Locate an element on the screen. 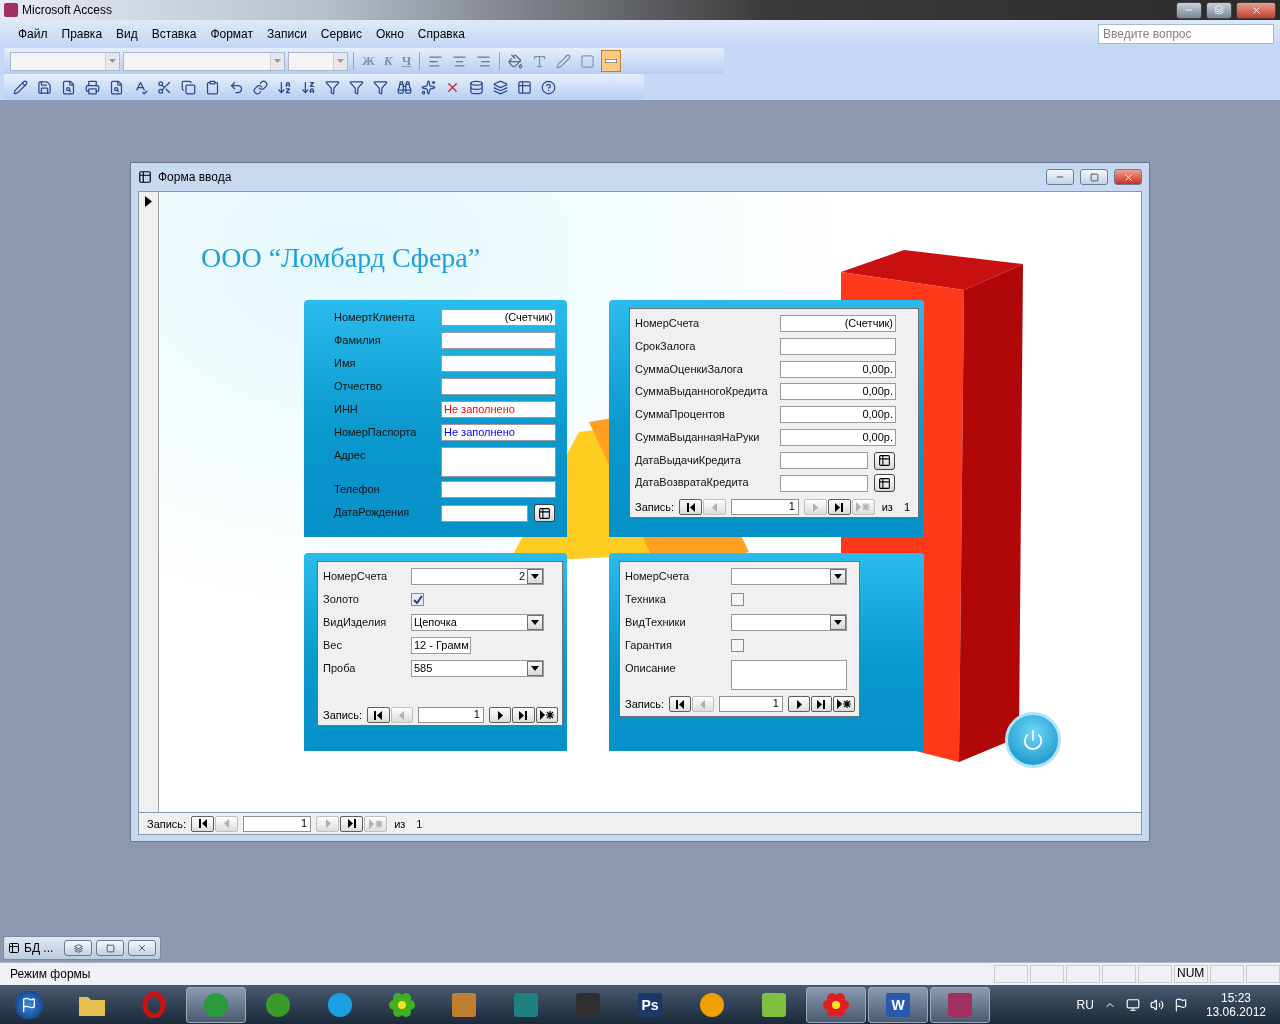 The height and width of the screenshot is (1024, 1280). record-total: 1 is located at coordinates (419, 823).